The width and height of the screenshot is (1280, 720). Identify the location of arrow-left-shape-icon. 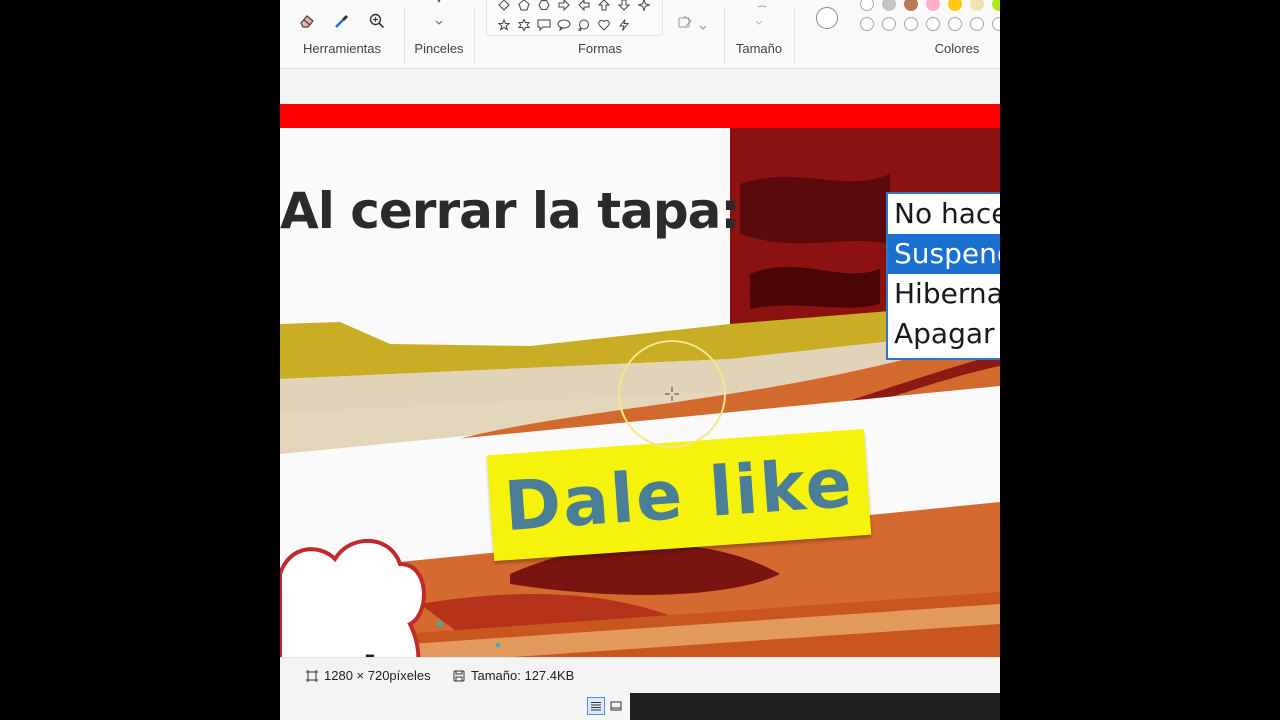
(584, 6).